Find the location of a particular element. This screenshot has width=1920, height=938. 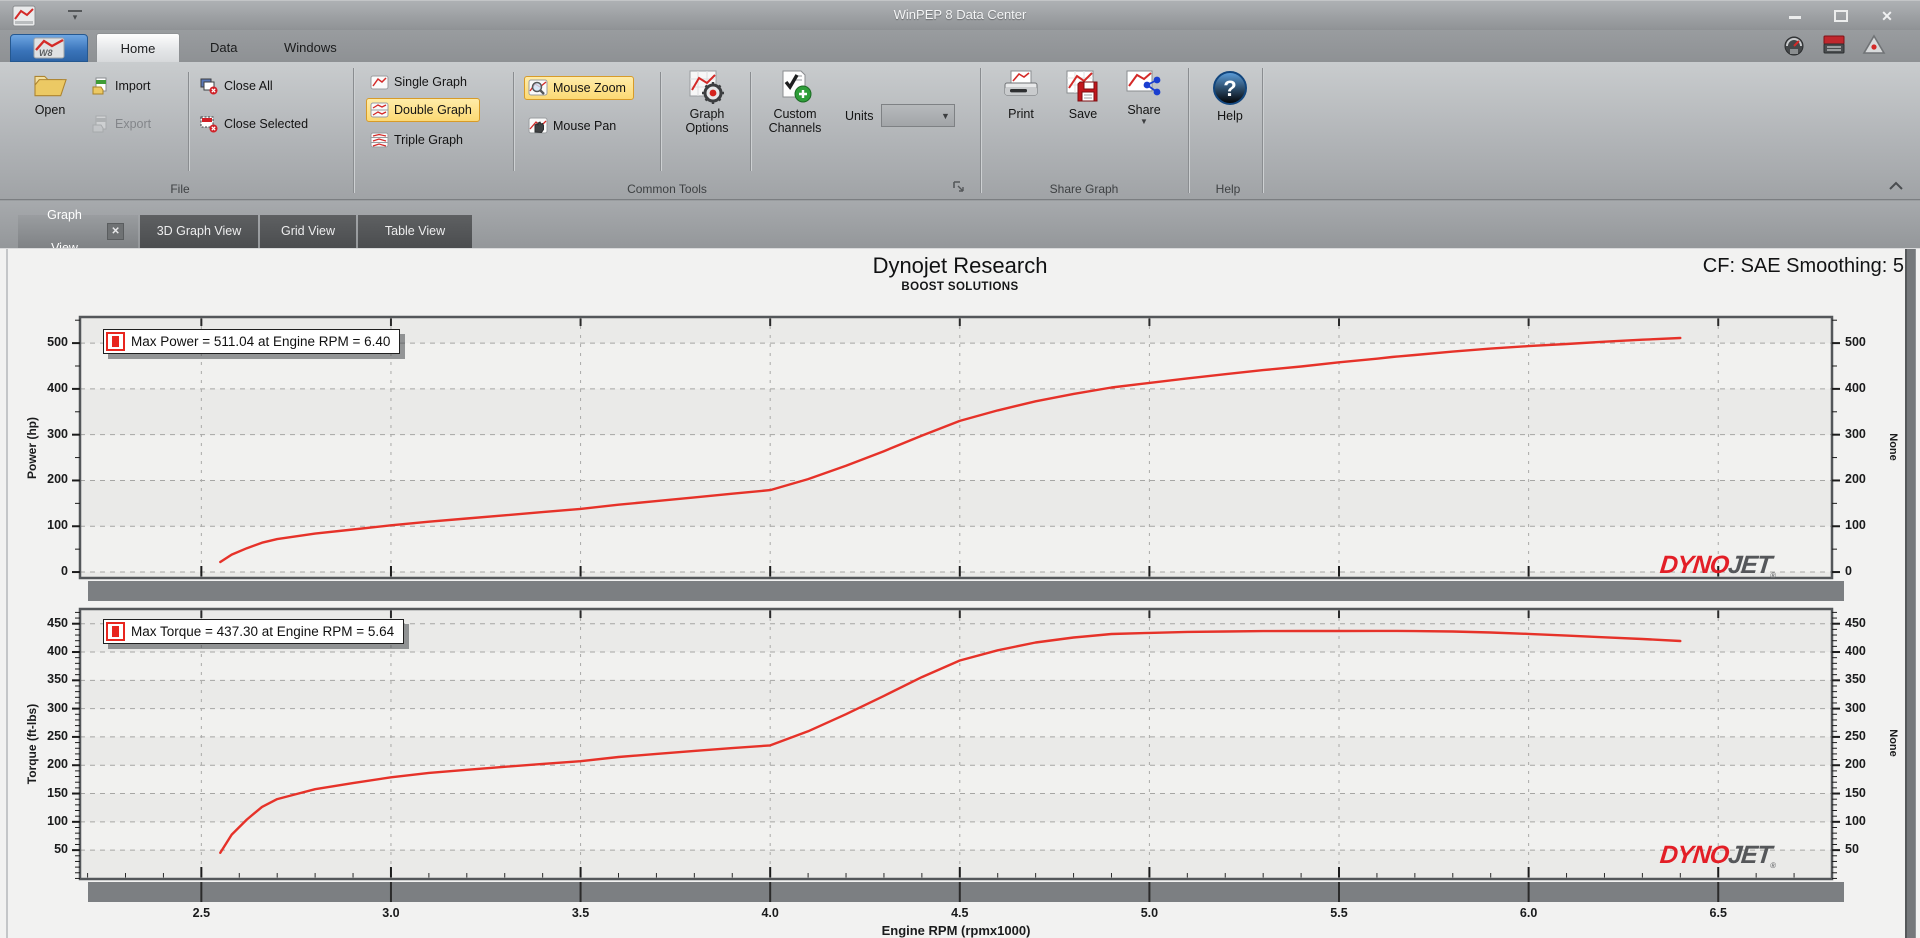

graph-options-icon is located at coordinates (706, 87).